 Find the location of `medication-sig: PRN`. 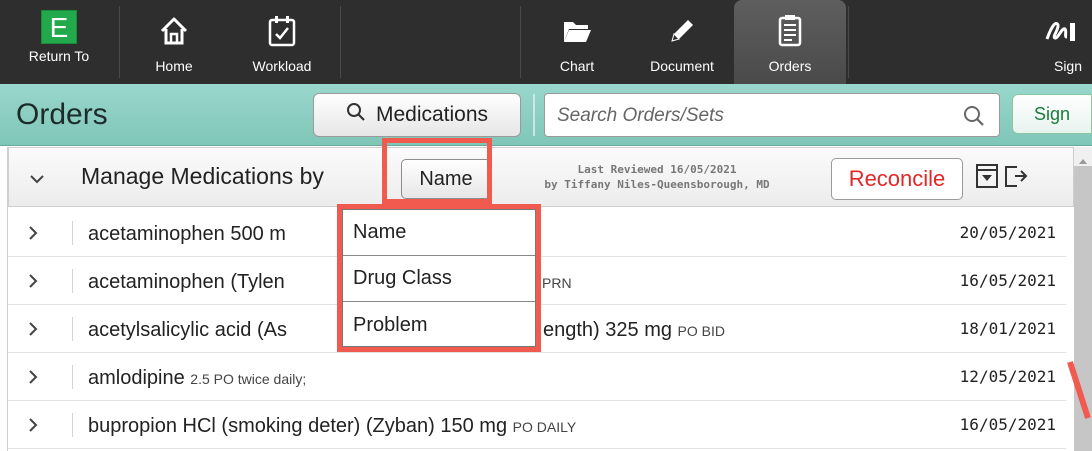

medication-sig: PRN is located at coordinates (557, 283).